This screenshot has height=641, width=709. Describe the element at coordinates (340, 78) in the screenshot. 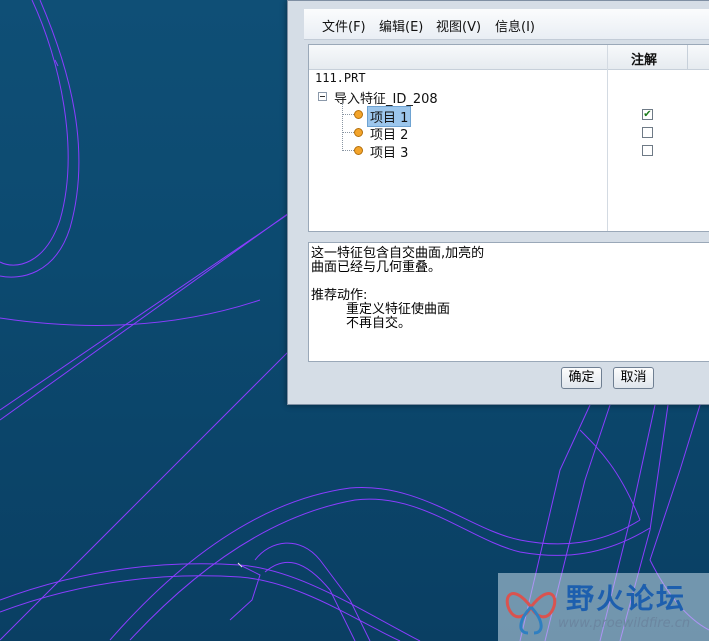

I see `tree-root-label: 111.PRT` at that location.